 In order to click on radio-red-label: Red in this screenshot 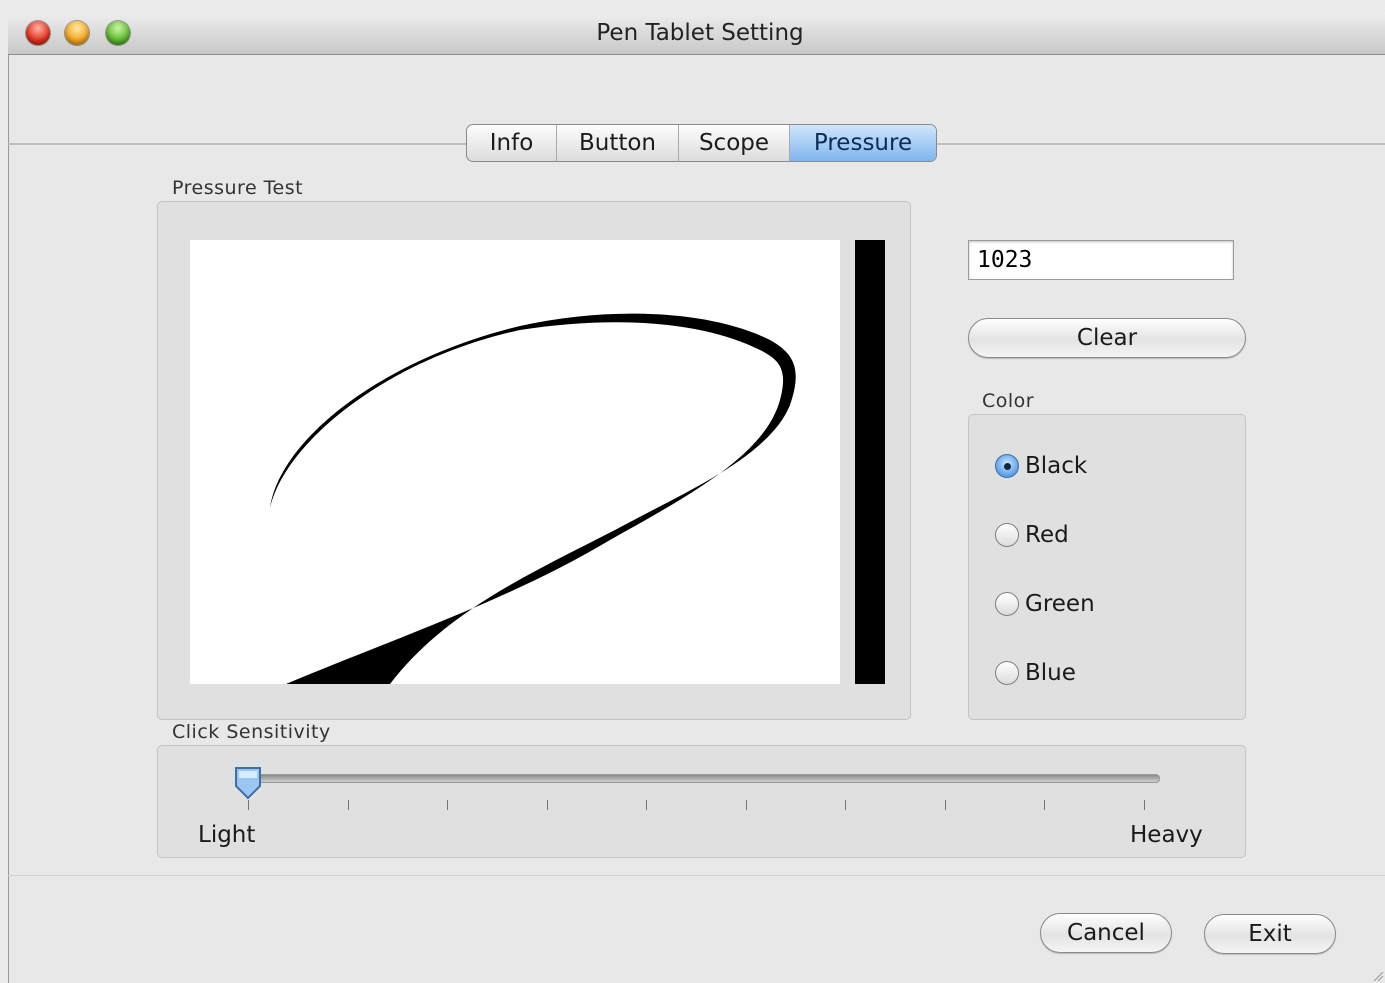, I will do `click(1047, 535)`.